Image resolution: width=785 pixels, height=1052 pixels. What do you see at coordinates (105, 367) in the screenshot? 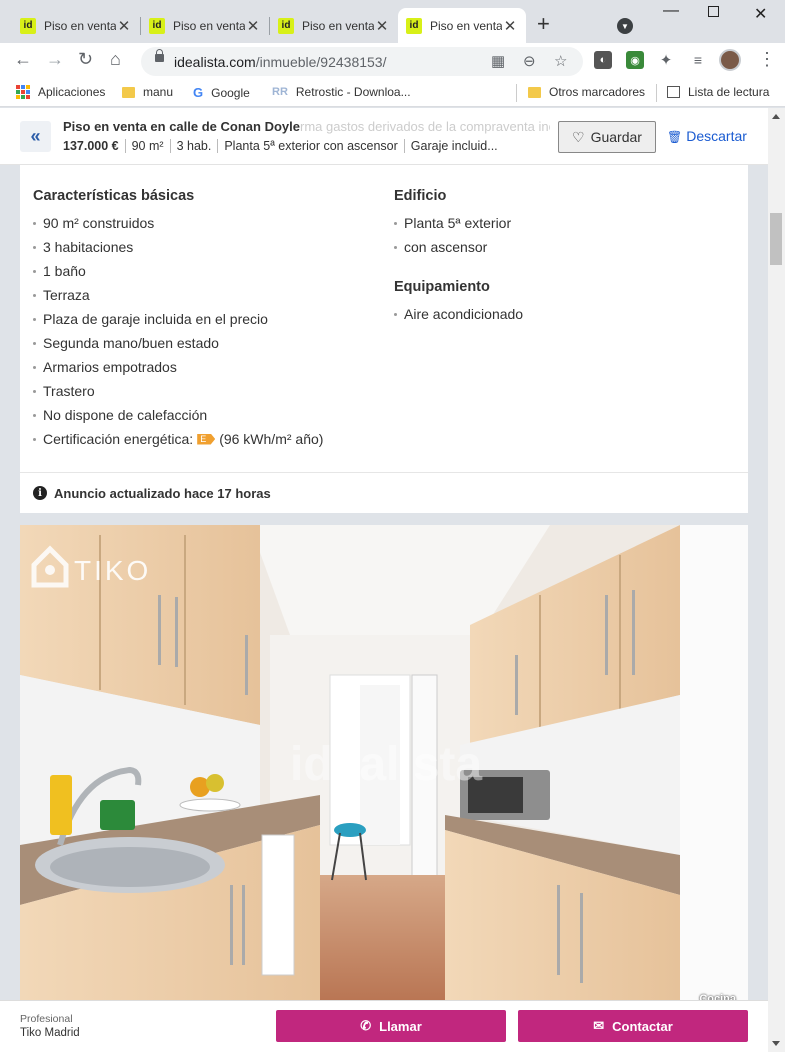
I see `feature-item: Armarios empotrados` at bounding box center [105, 367].